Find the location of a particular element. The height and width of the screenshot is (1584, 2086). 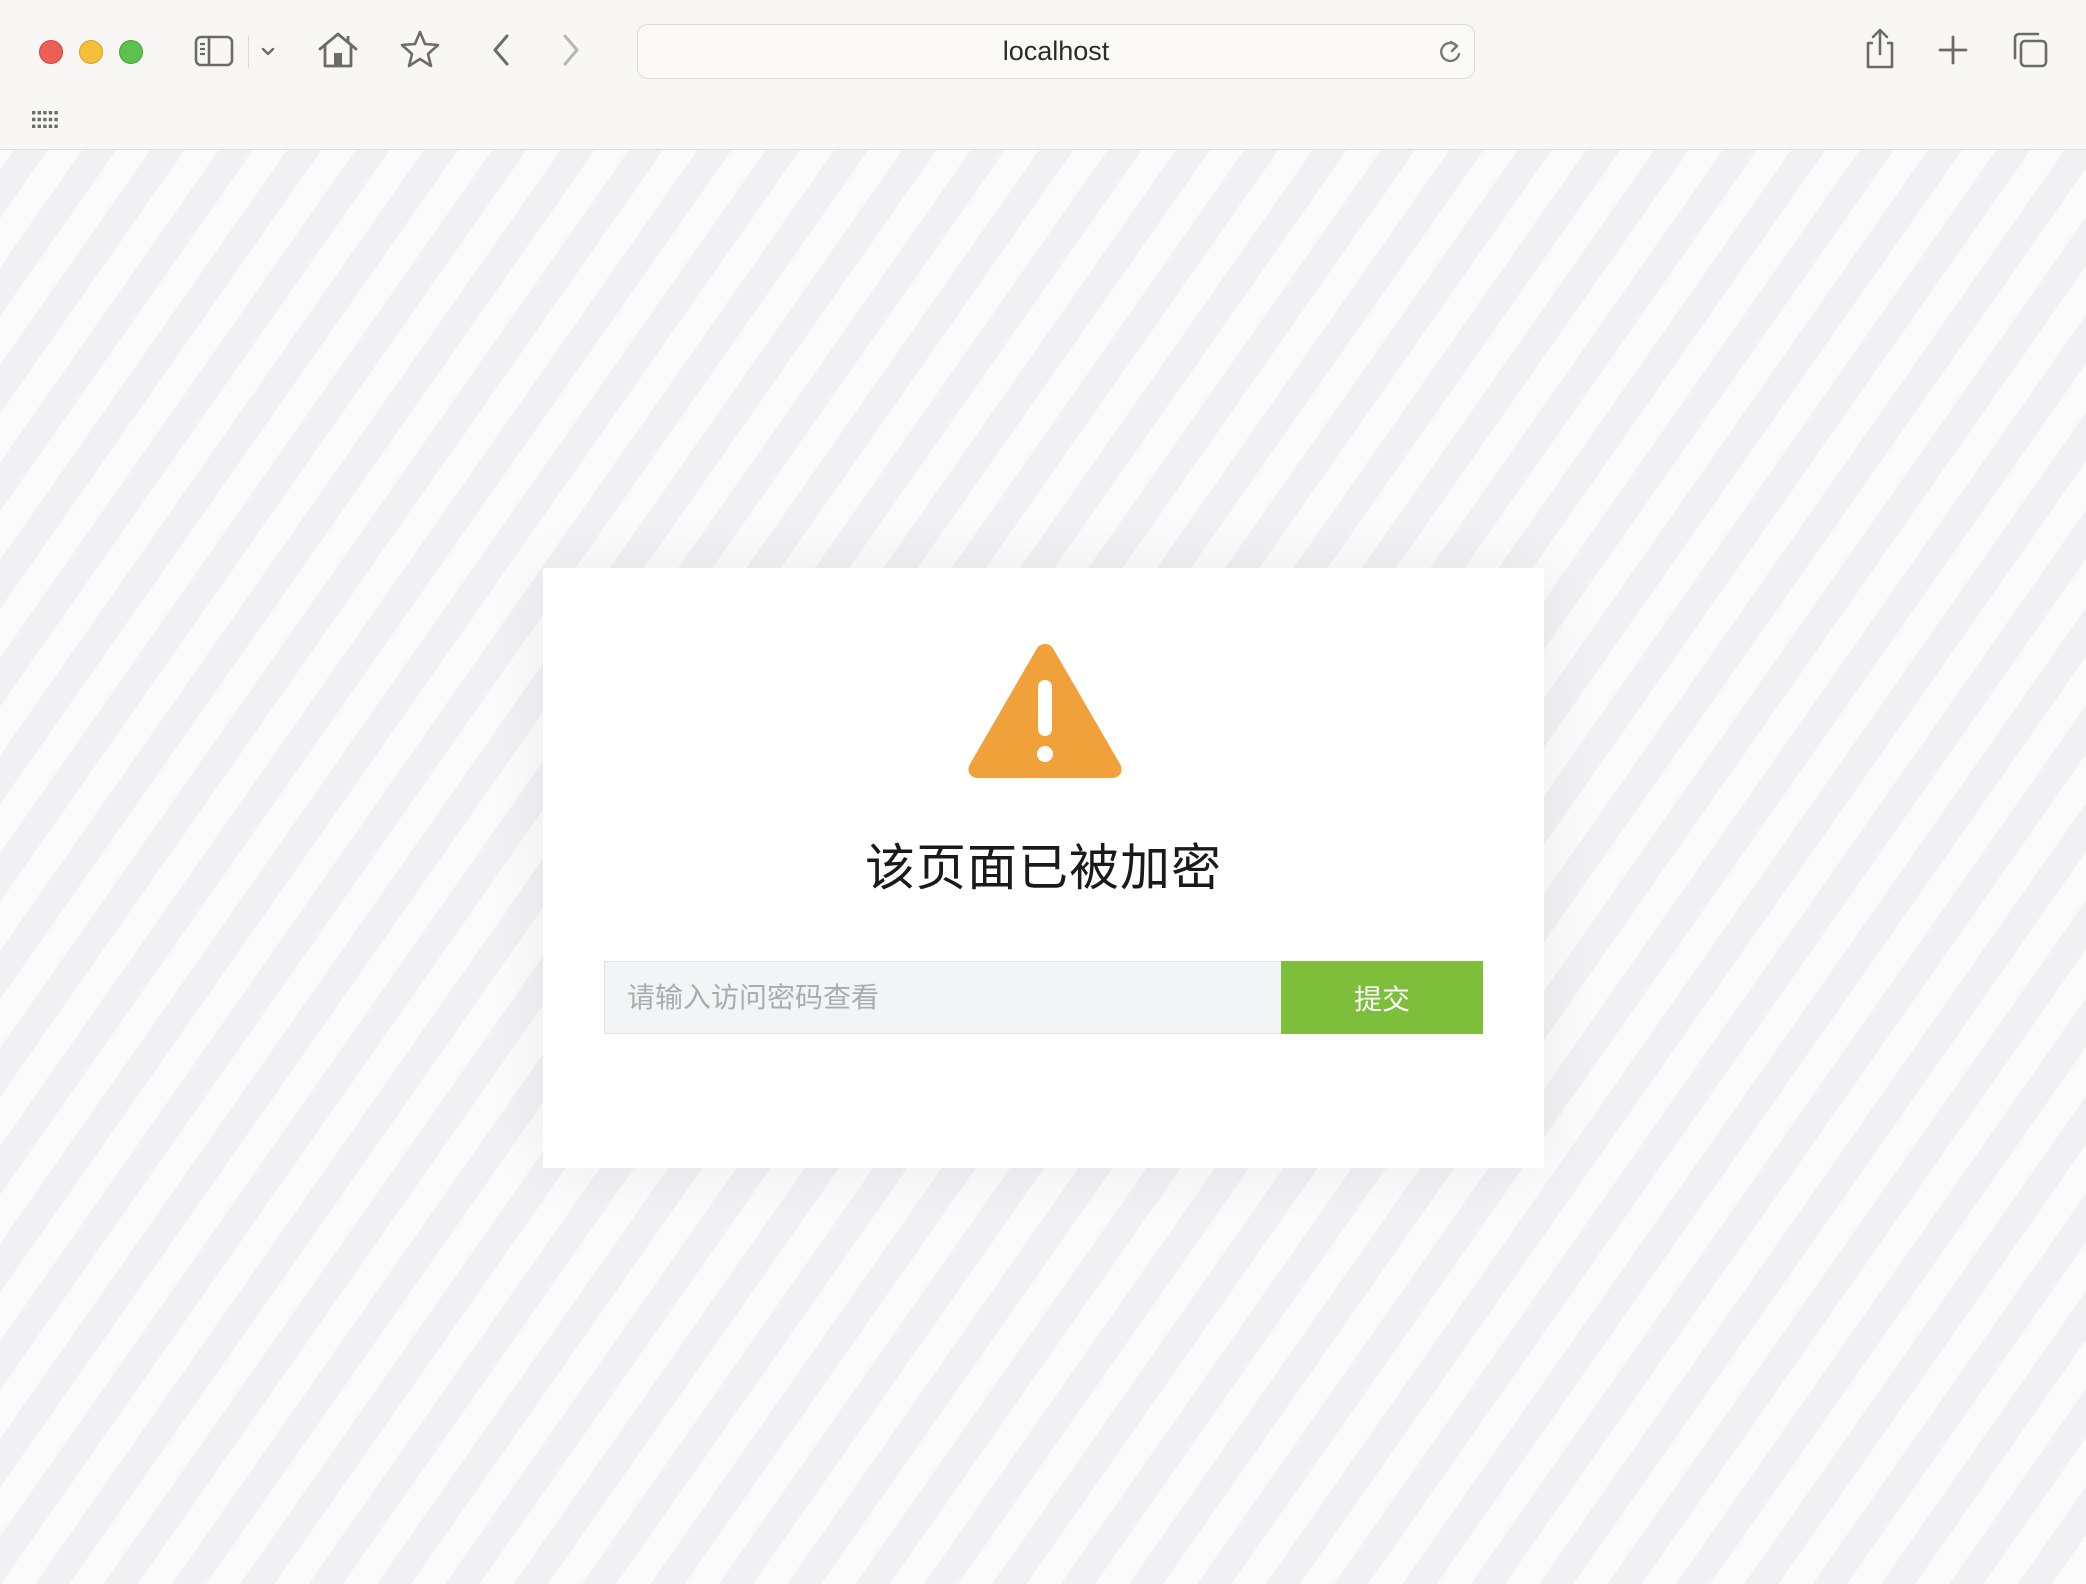

address-bar: localhost is located at coordinates (1056, 51).